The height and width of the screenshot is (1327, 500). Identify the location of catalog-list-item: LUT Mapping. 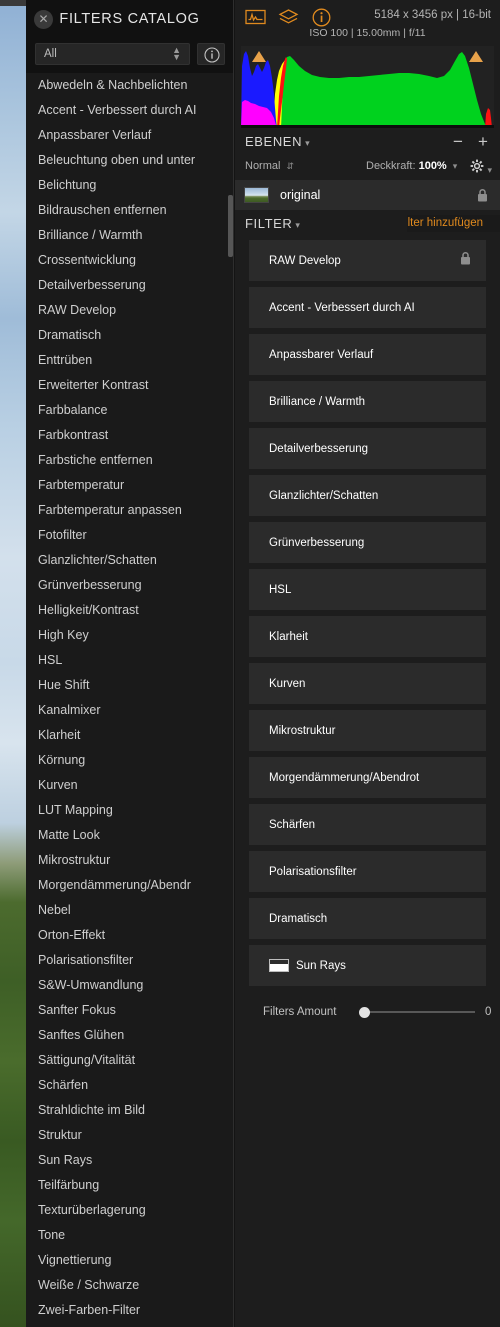
(130, 810).